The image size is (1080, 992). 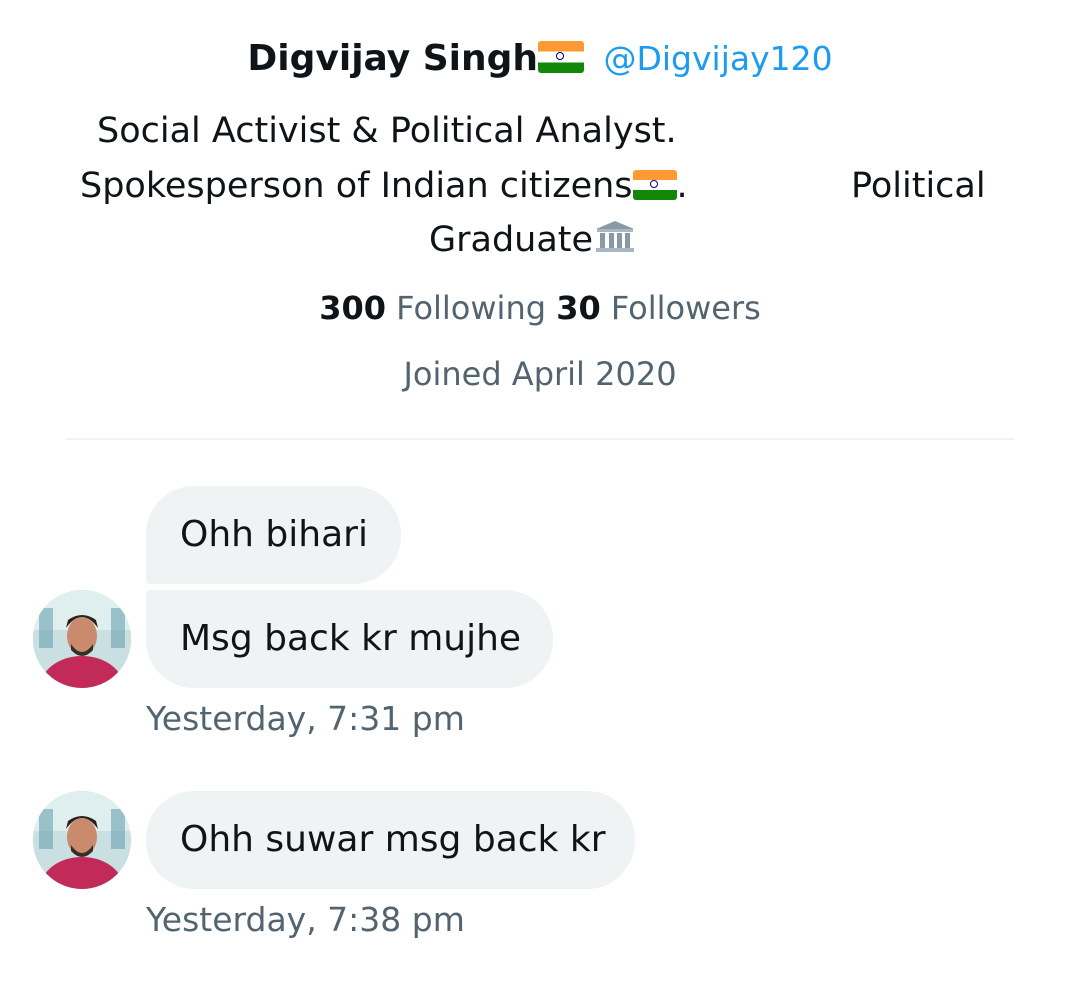 I want to click on followers-count: 30, so click(x=578, y=308).